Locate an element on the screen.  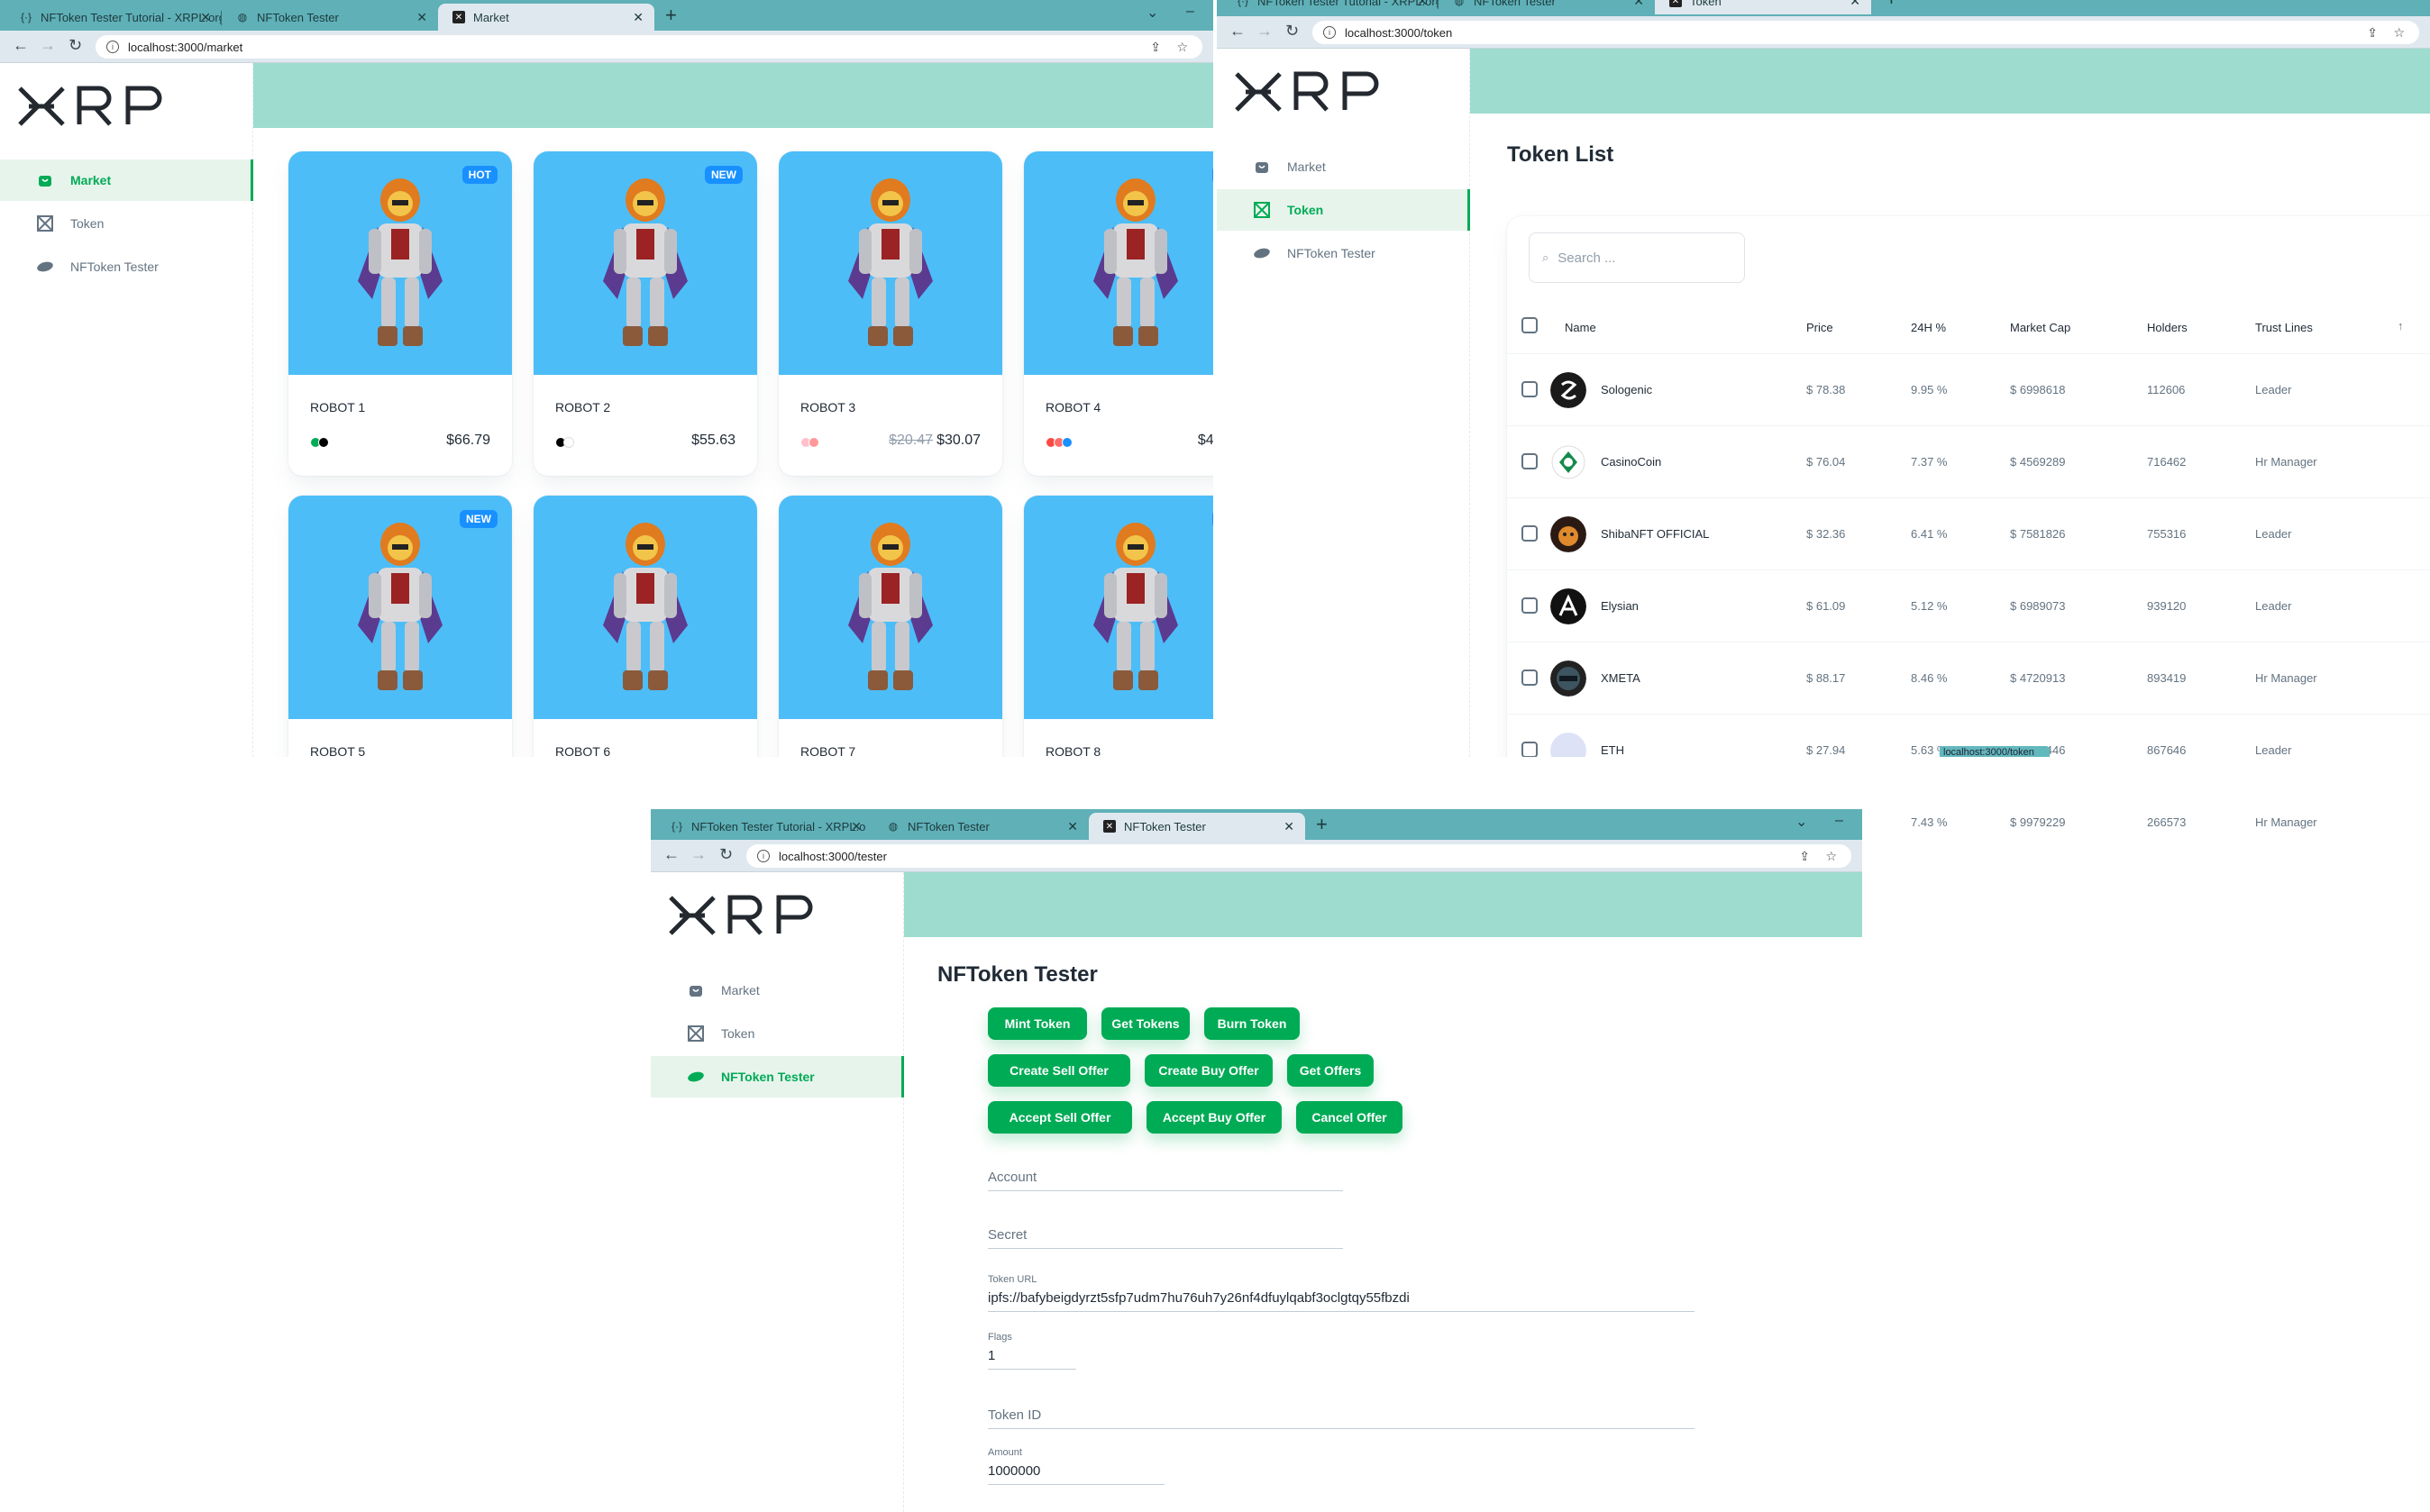
product-card: NEW ROBOT 2 $55.63 is located at coordinates (645, 313).